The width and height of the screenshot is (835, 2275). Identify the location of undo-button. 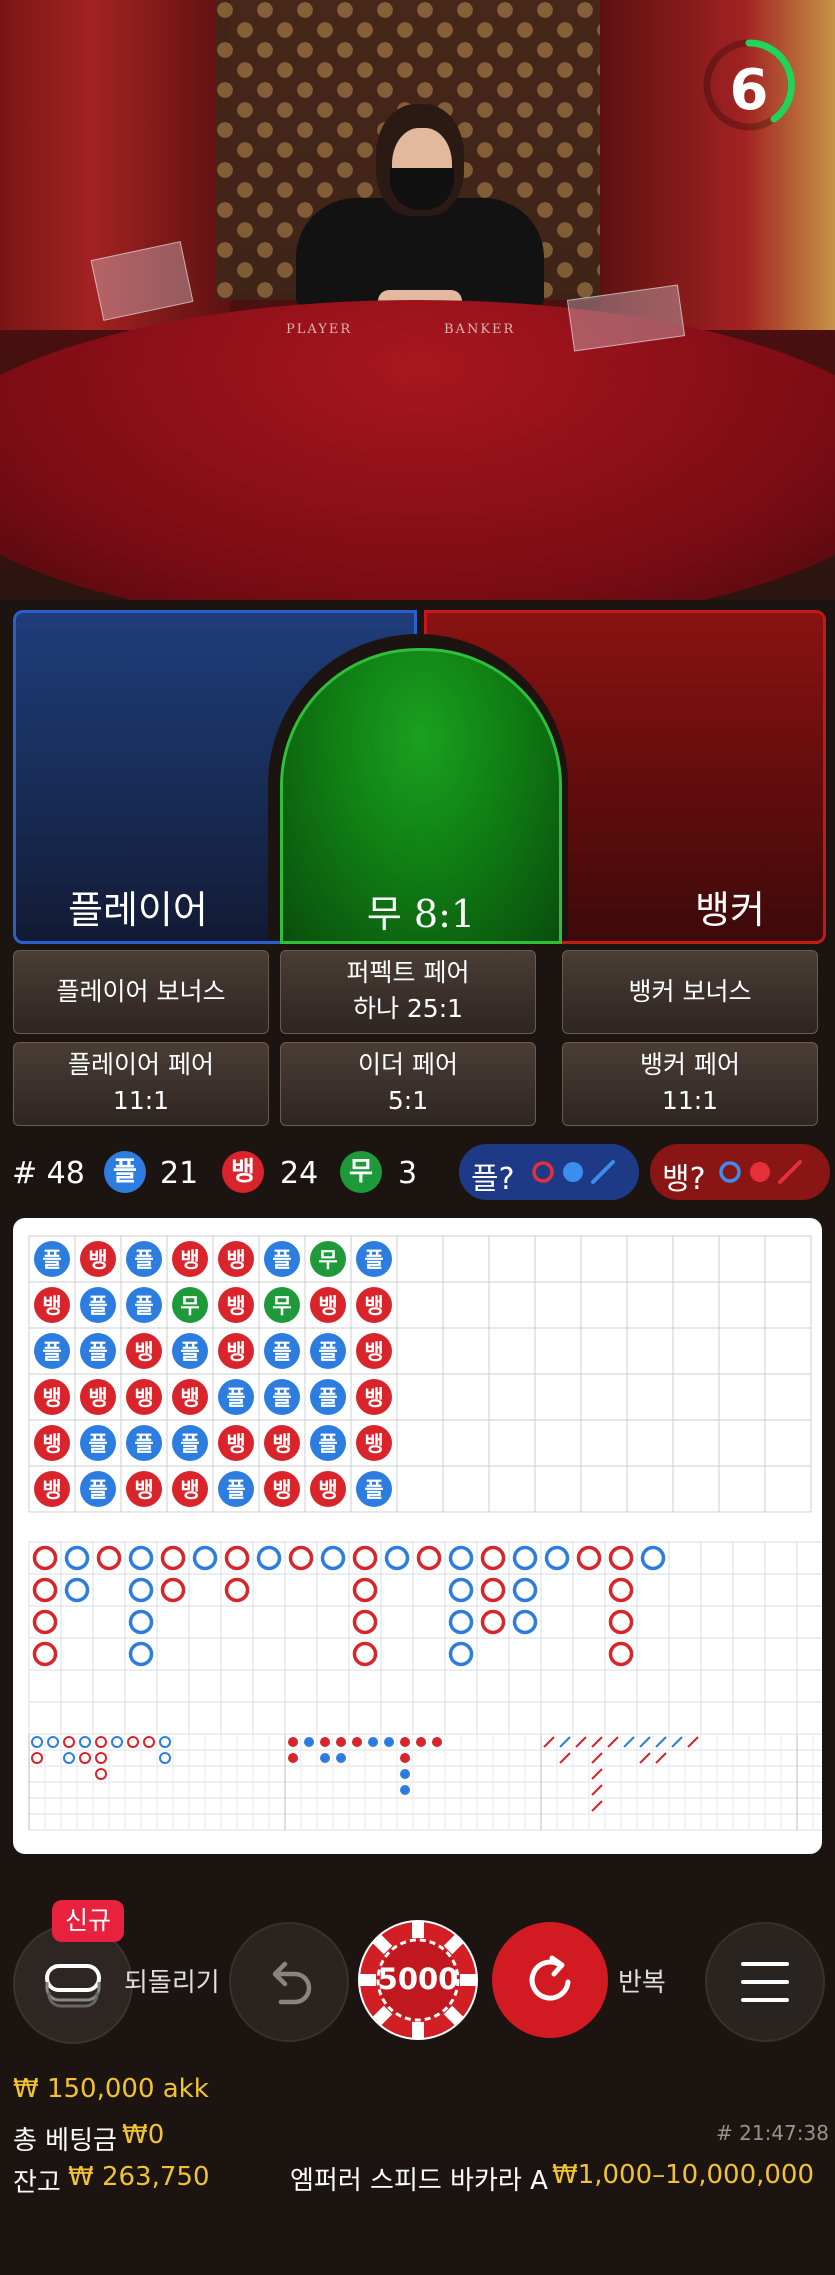
(289, 1982).